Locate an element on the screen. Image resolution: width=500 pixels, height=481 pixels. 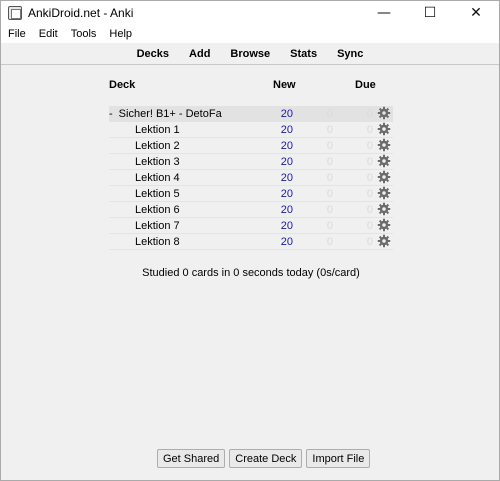
deck-row-child: Lektion 8 20 0 0 is located at coordinates (251, 242).